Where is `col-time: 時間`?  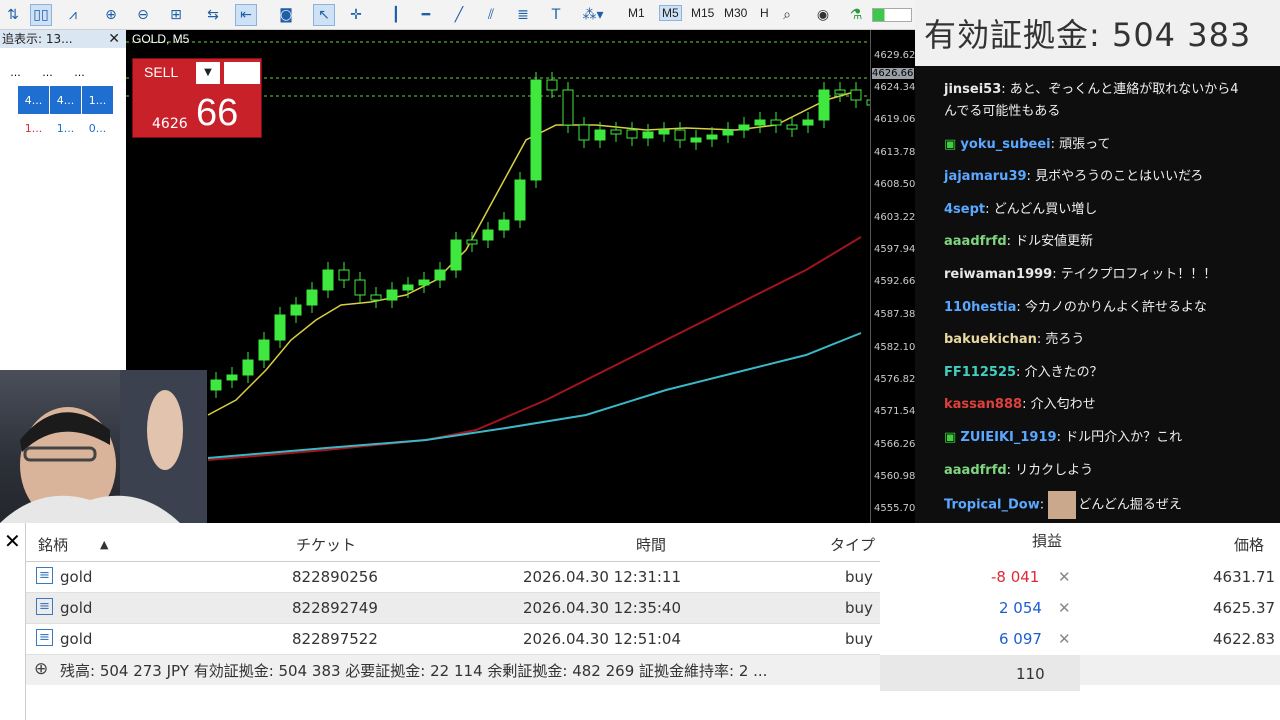 col-time: 時間 is located at coordinates (651, 544).